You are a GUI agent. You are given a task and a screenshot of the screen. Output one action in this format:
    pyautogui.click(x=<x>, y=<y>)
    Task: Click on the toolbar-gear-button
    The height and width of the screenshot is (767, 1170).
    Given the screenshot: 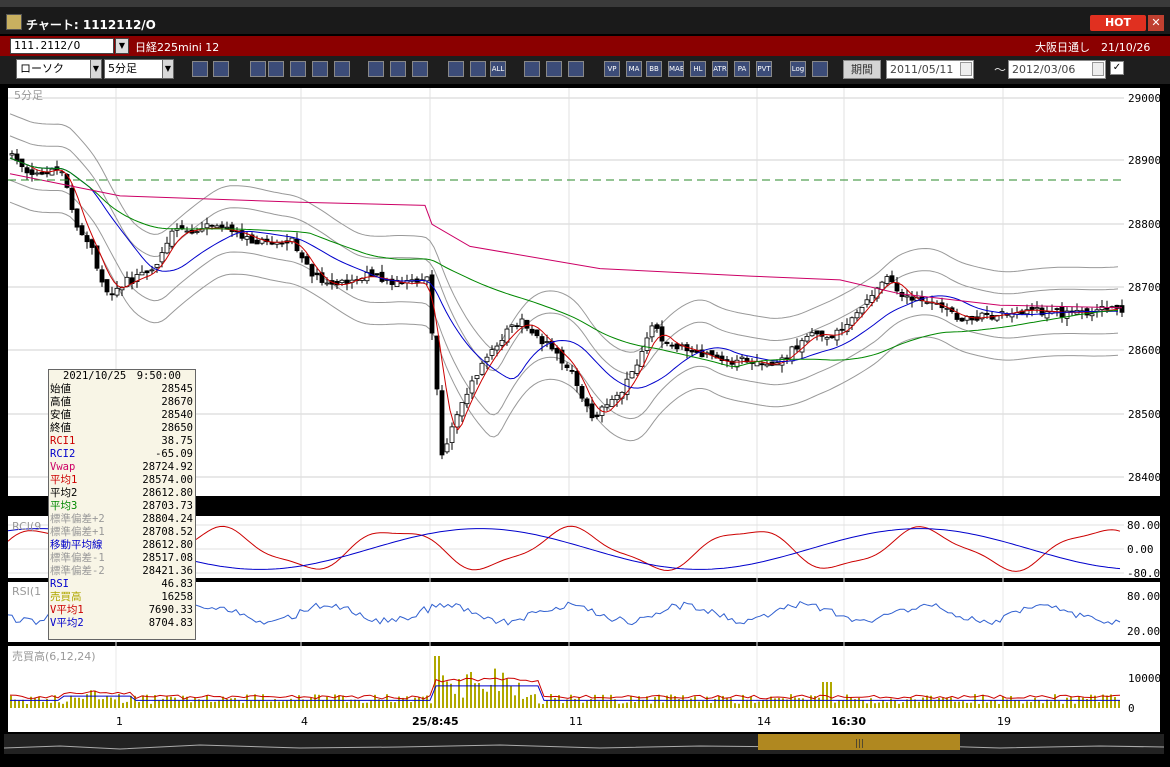 What is the action you would take?
    pyautogui.click(x=532, y=69)
    